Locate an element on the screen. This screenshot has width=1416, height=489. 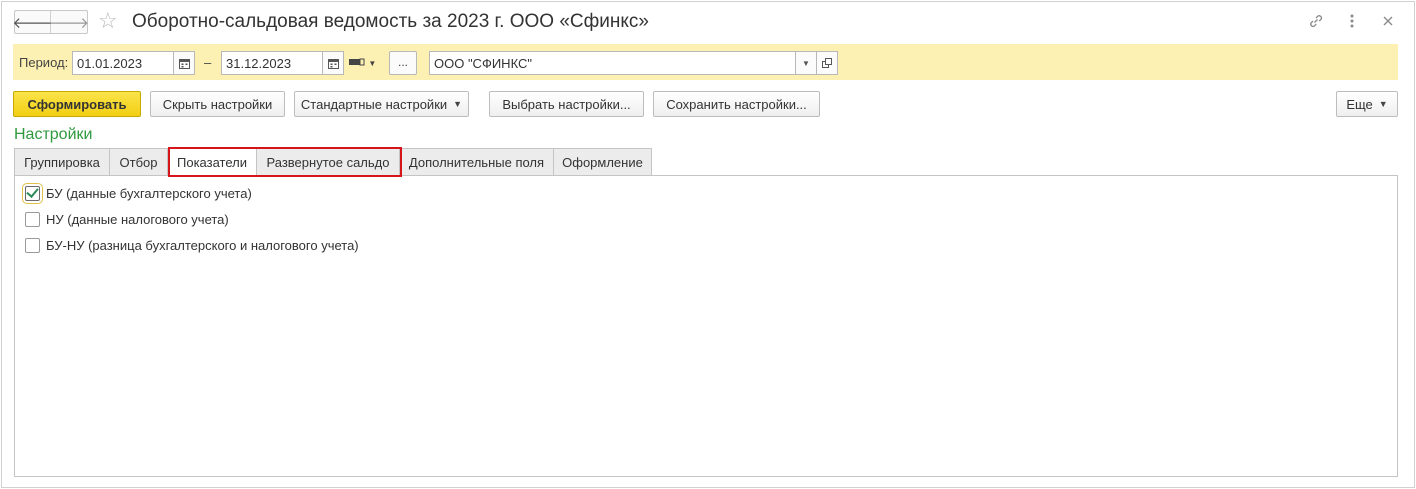
checkbox-bu is located at coordinates (32, 193).